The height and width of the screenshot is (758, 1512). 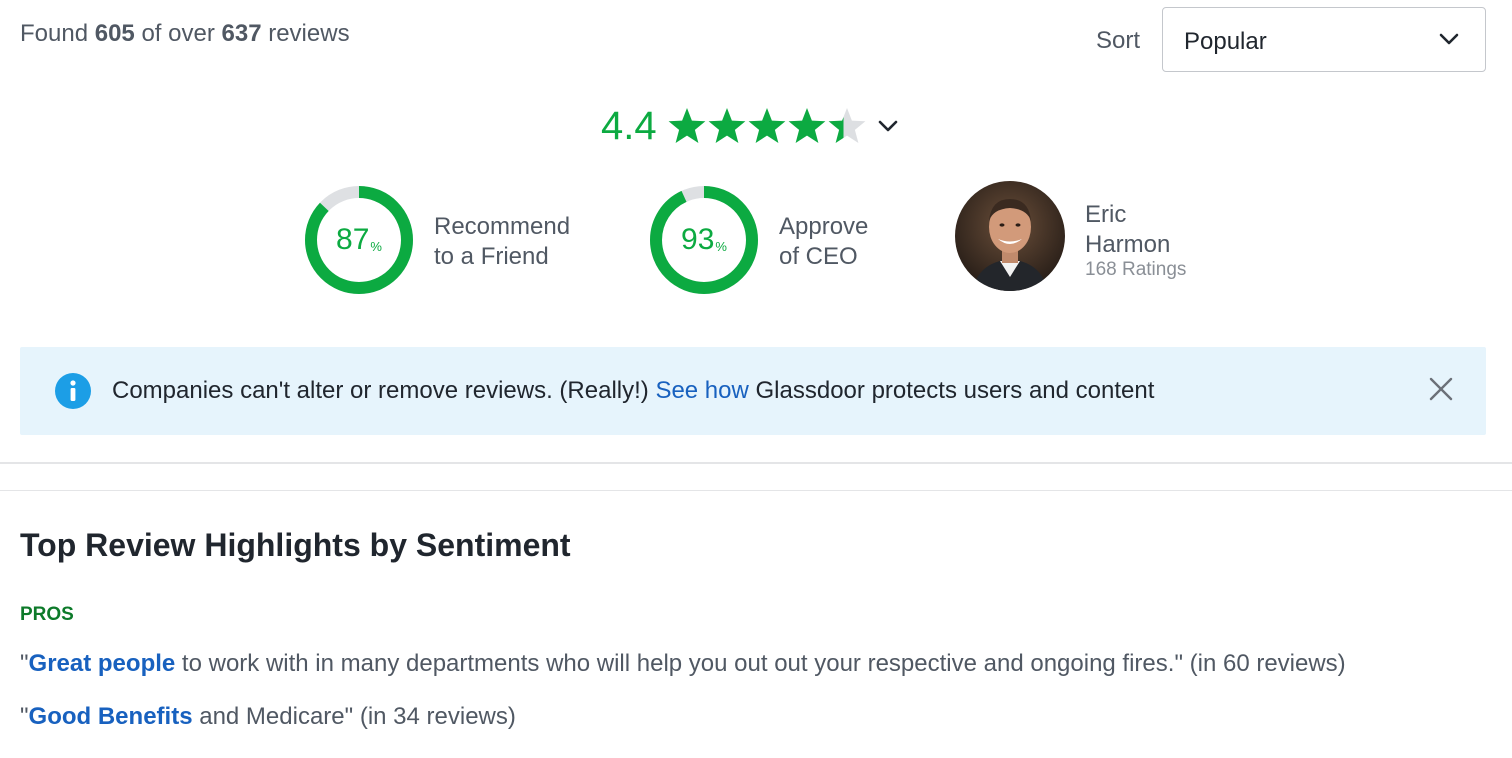 I want to click on highlight-link: Great people, so click(x=102, y=663).